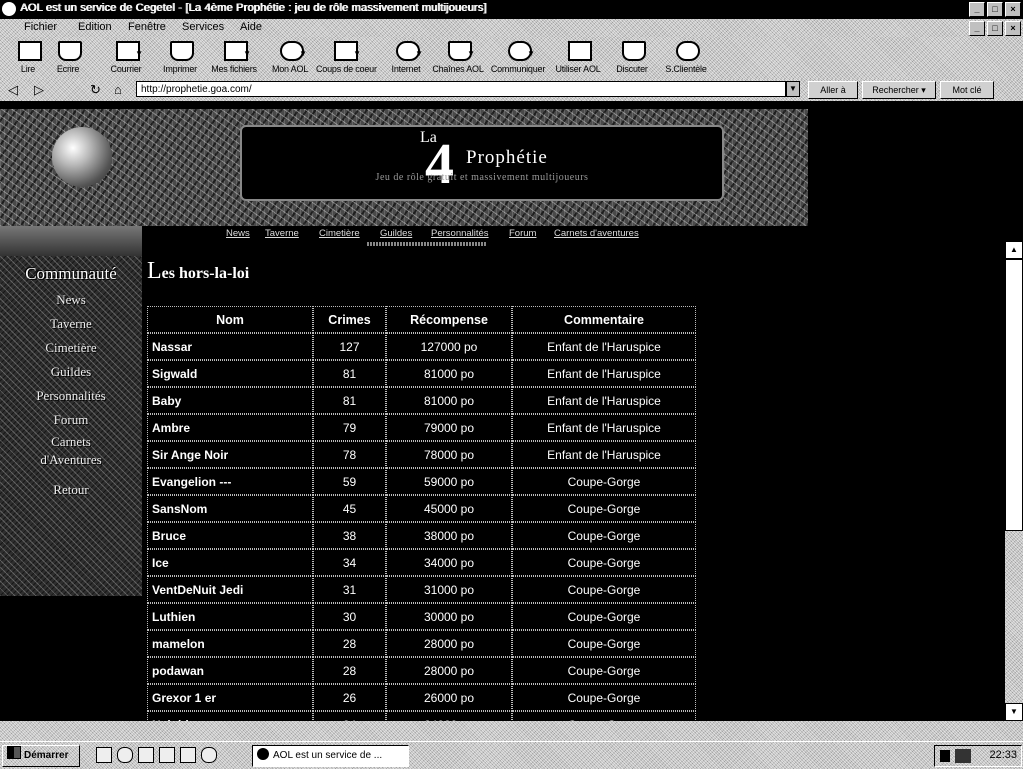 This screenshot has height=769, width=1023. What do you see at coordinates (71, 300) in the screenshot?
I see `sidebar-item-news: News` at bounding box center [71, 300].